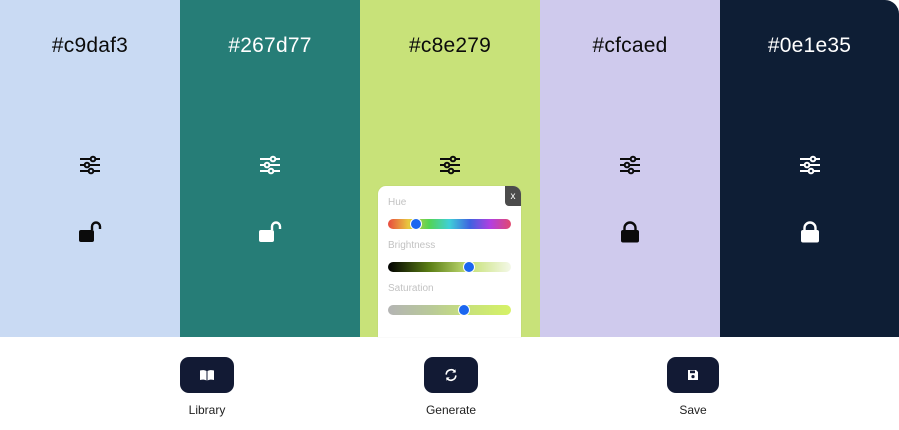  I want to click on hue-slider-thumb, so click(416, 224).